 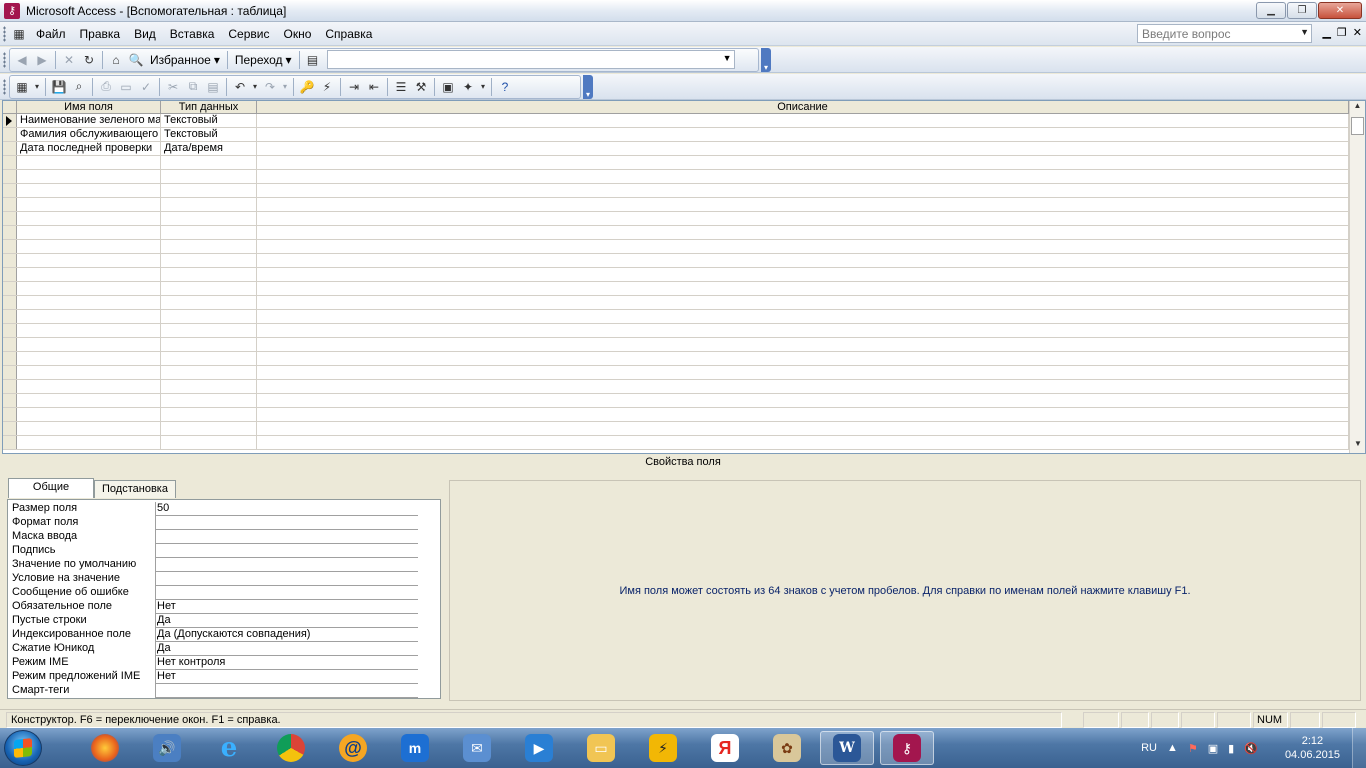 What do you see at coordinates (286, 663) in the screenshot?
I see `property-value: Нет контроля` at bounding box center [286, 663].